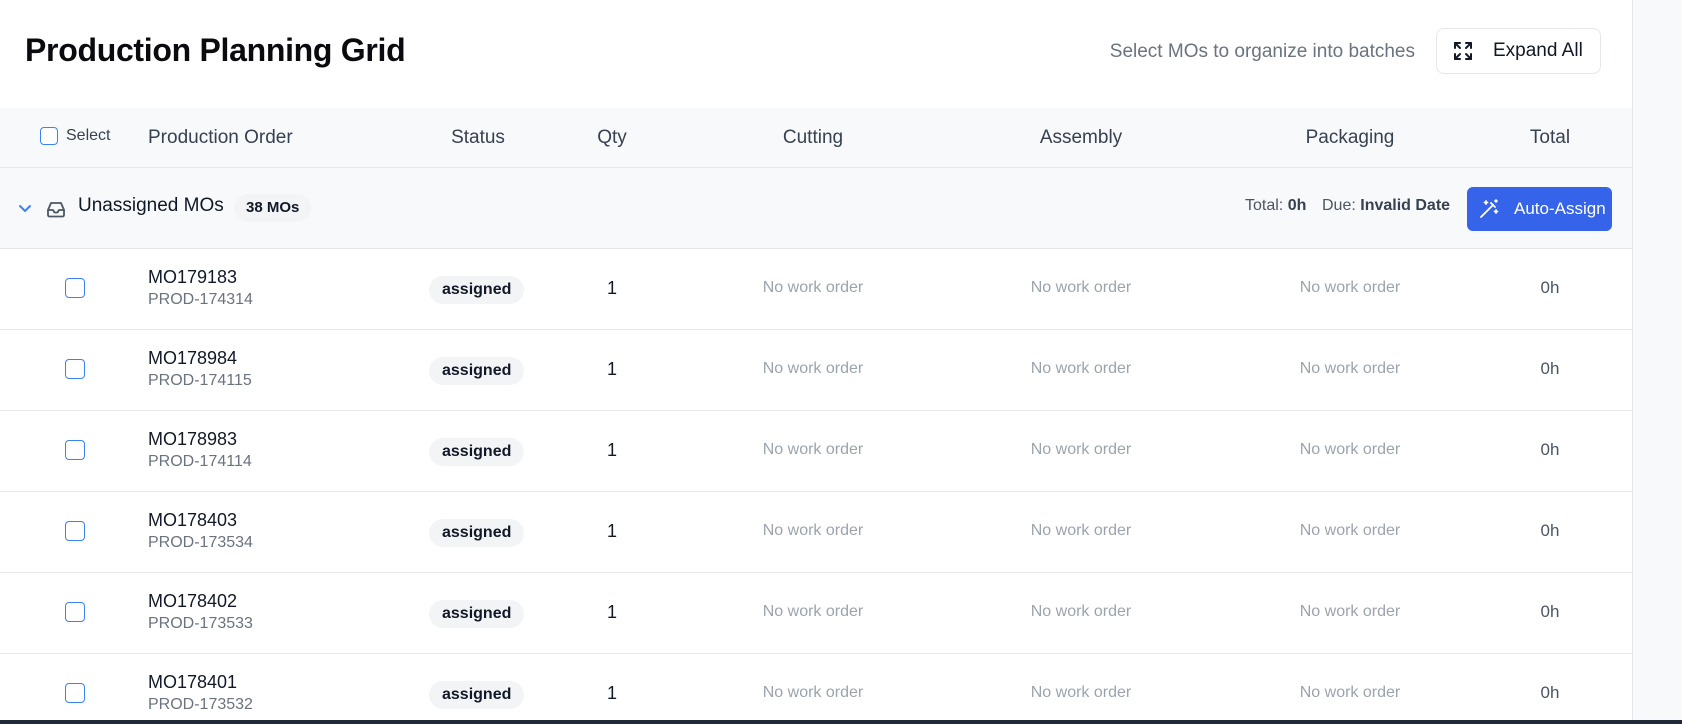 The image size is (1682, 724). I want to click on mo-number: MO178401, so click(192, 682).